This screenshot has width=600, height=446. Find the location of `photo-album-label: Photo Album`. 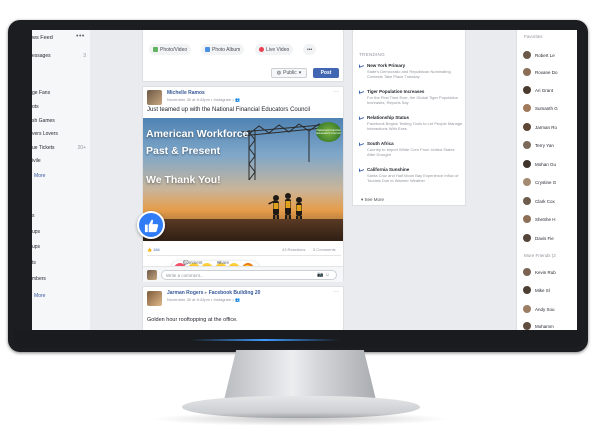

photo-album-label: Photo Album is located at coordinates (226, 49).